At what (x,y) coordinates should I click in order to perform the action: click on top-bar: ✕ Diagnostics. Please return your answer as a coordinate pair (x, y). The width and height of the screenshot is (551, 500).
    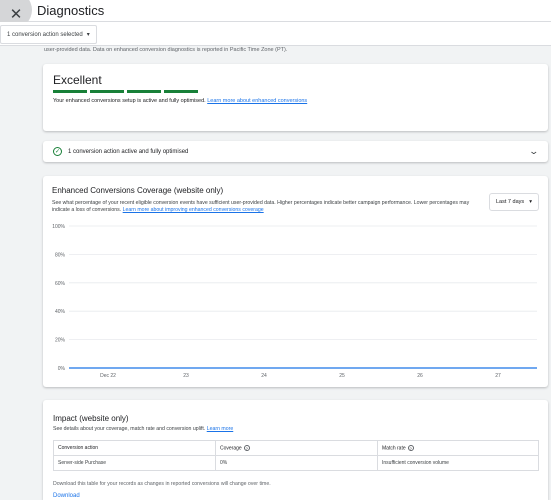
    Looking at the image, I should click on (275, 14).